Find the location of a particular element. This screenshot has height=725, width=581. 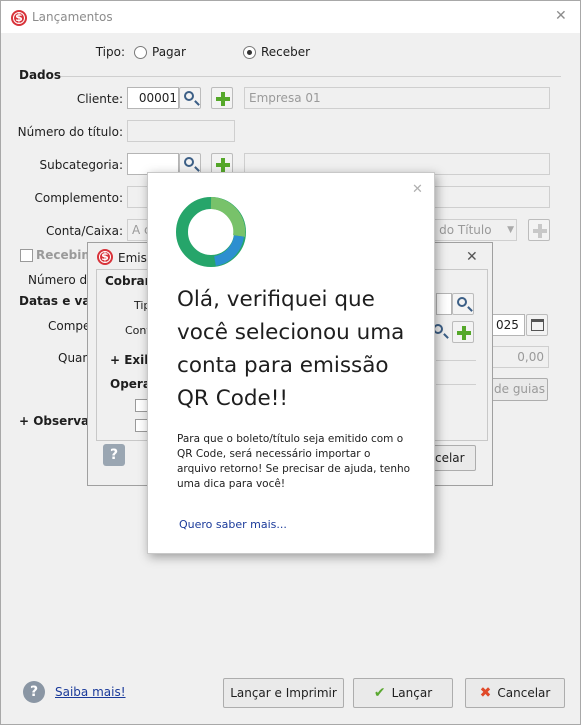

emissao-conta-add-button is located at coordinates (463, 332).